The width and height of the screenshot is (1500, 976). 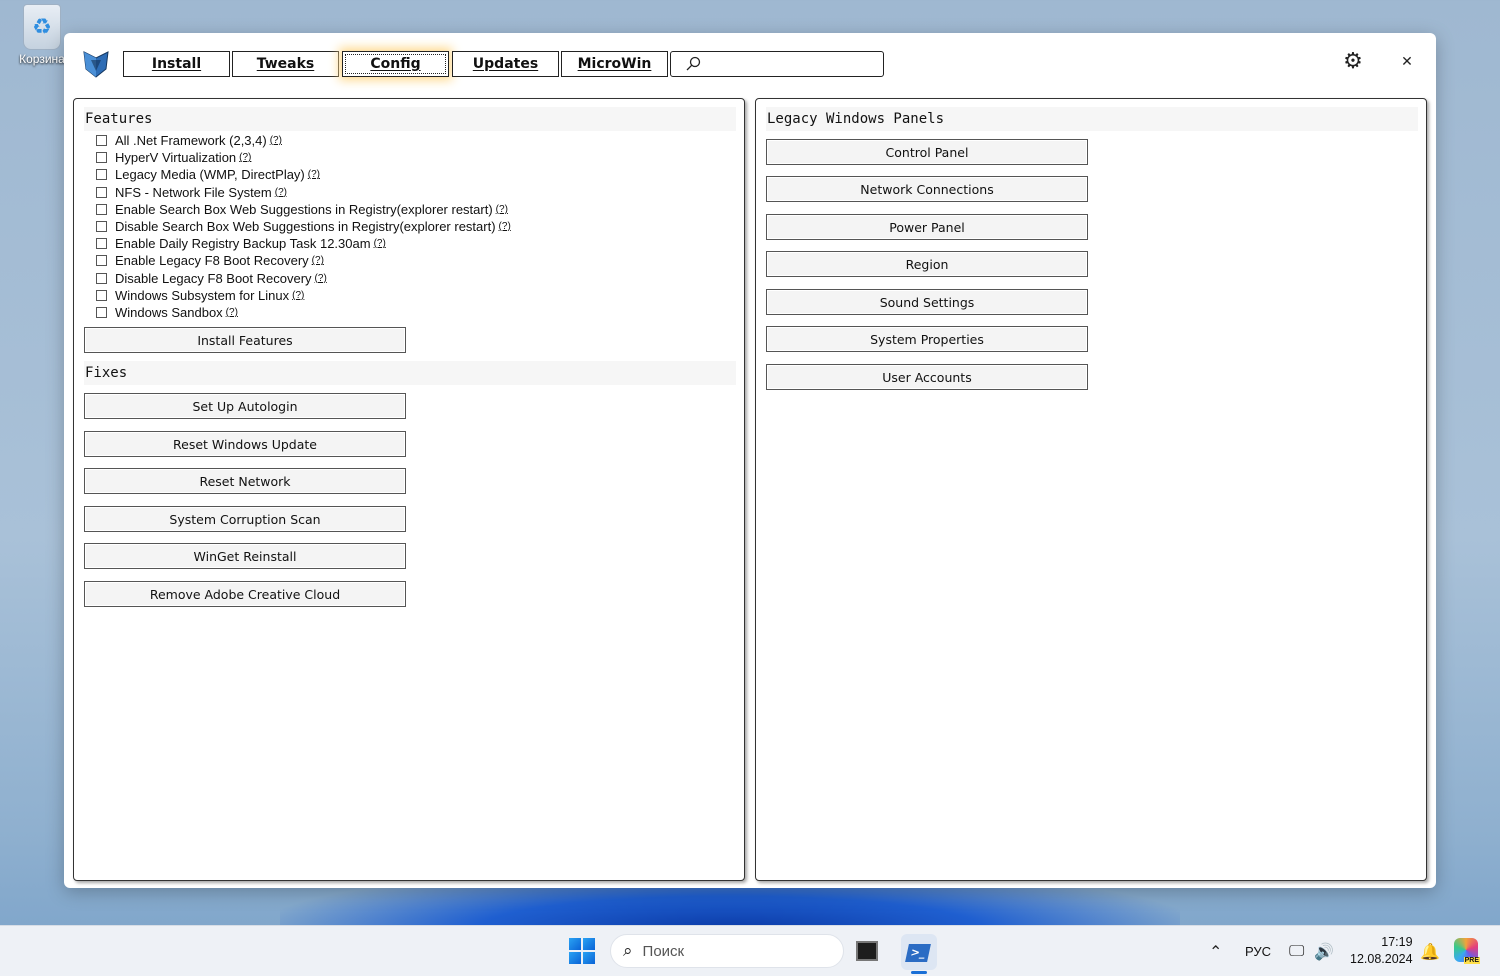 I want to click on winget-reinstall-button: WinGet Reinstall, so click(x=245, y=556).